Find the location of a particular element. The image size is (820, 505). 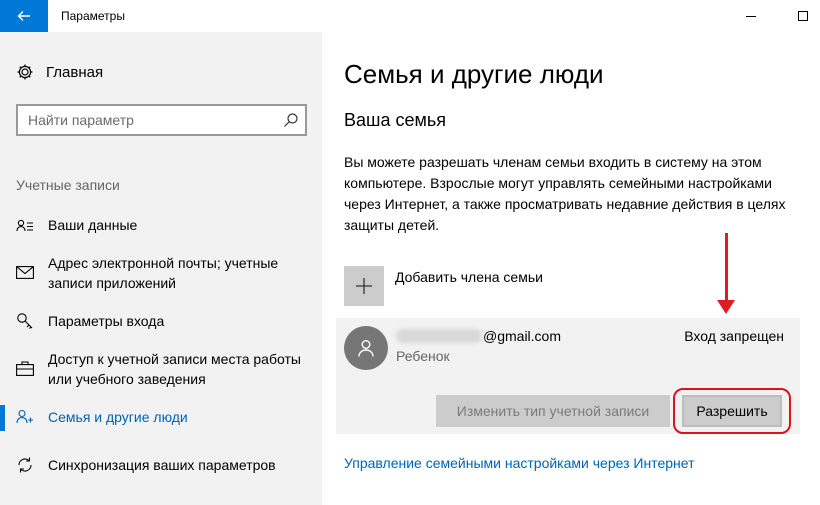

people-icon is located at coordinates (25, 417).